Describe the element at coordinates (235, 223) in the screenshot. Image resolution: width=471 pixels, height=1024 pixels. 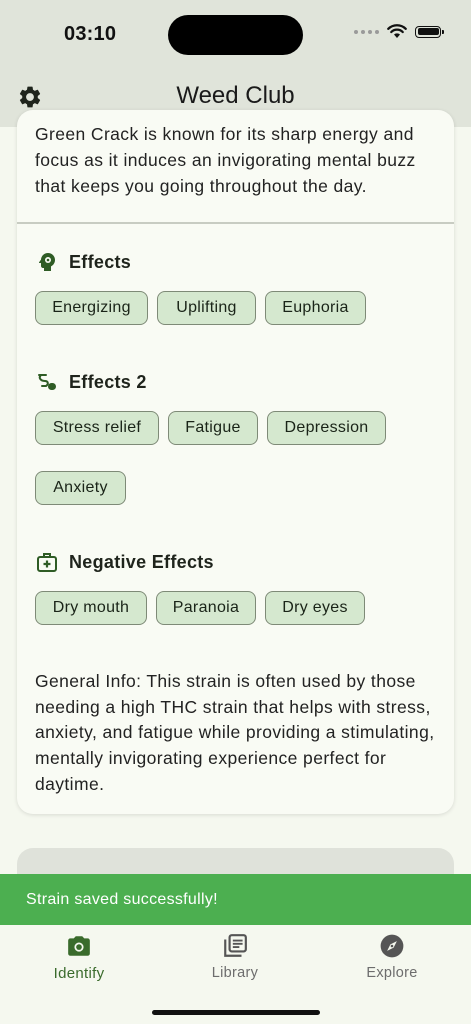
I see `divider` at that location.